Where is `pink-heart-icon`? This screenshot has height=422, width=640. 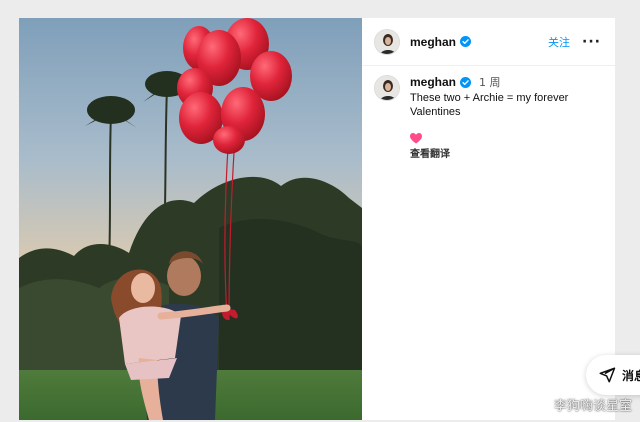
pink-heart-icon is located at coordinates (416, 138).